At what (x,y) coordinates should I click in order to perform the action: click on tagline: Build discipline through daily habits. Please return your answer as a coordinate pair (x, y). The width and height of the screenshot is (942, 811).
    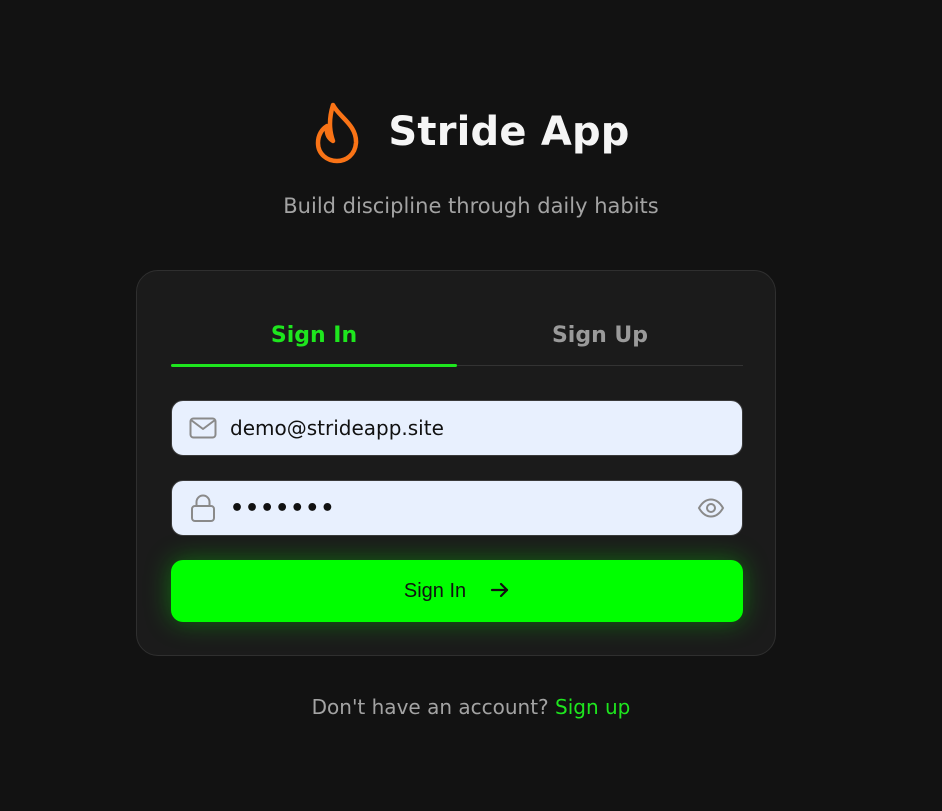
    Looking at the image, I should click on (471, 206).